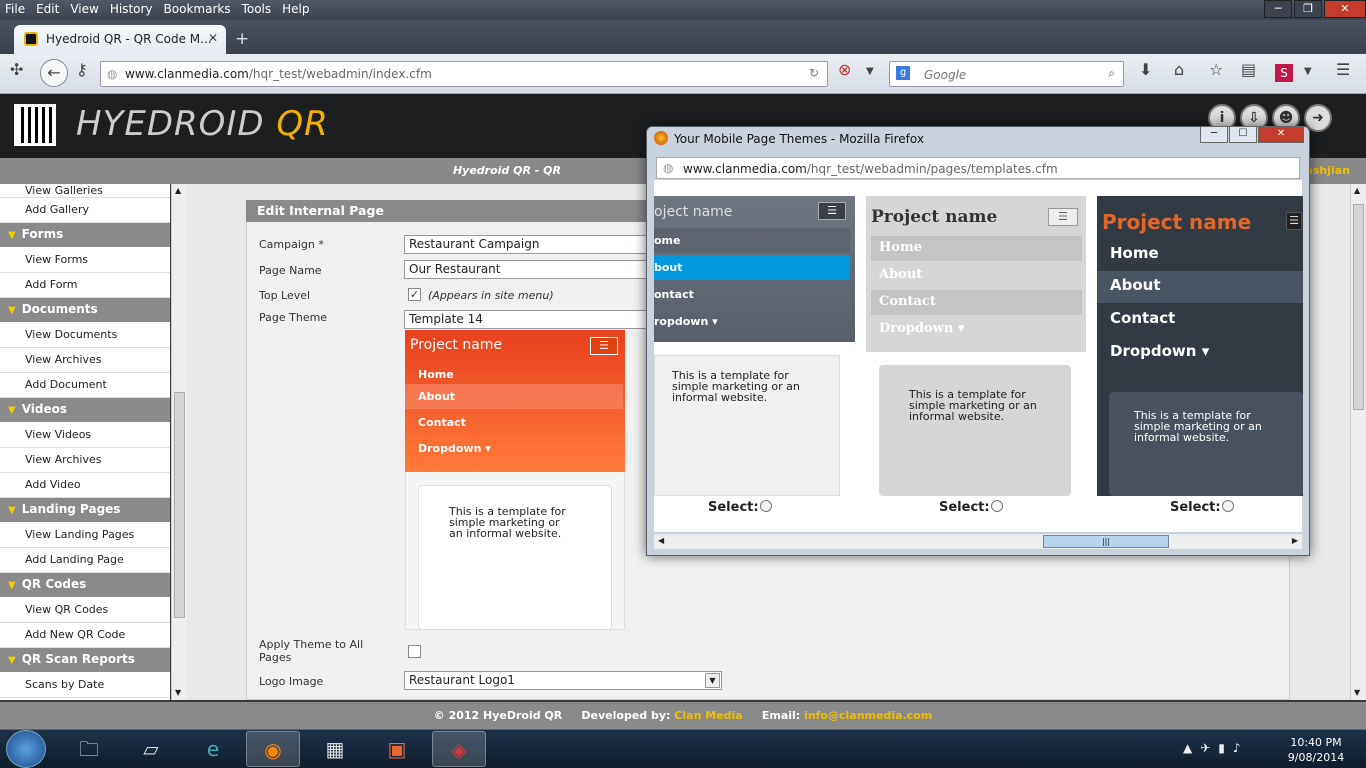  What do you see at coordinates (179, 505) in the screenshot?
I see `sidebar-scroll-thumb` at bounding box center [179, 505].